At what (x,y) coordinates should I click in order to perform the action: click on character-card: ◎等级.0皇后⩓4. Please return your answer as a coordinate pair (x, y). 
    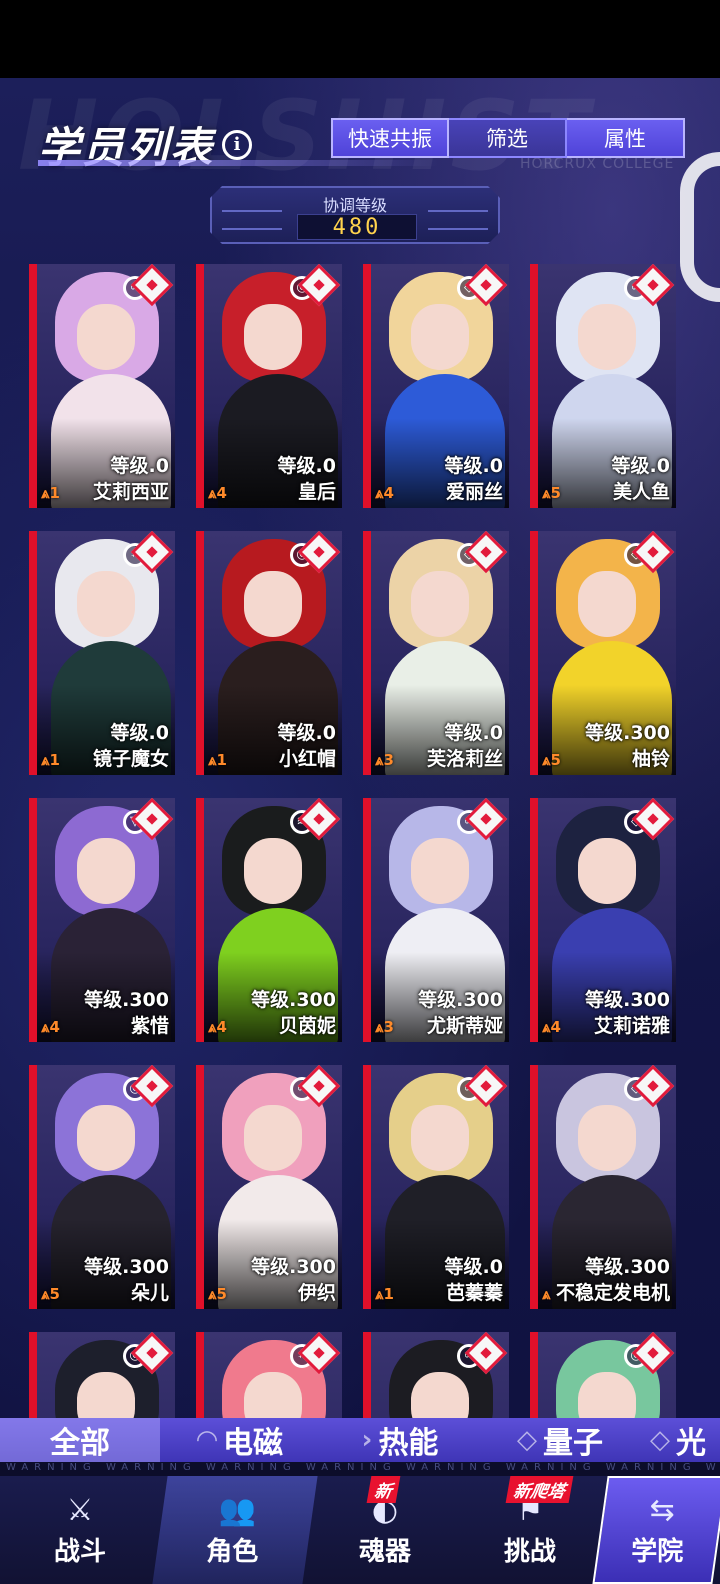
    Looking at the image, I should click on (269, 386).